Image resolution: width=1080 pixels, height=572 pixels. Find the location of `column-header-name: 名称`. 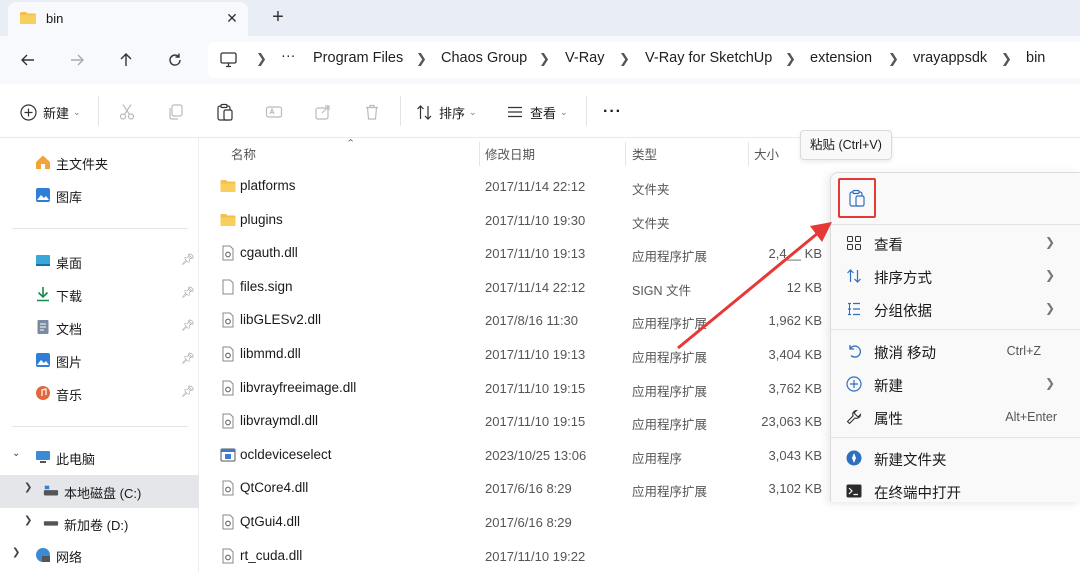

column-header-name: 名称 is located at coordinates (243, 153).